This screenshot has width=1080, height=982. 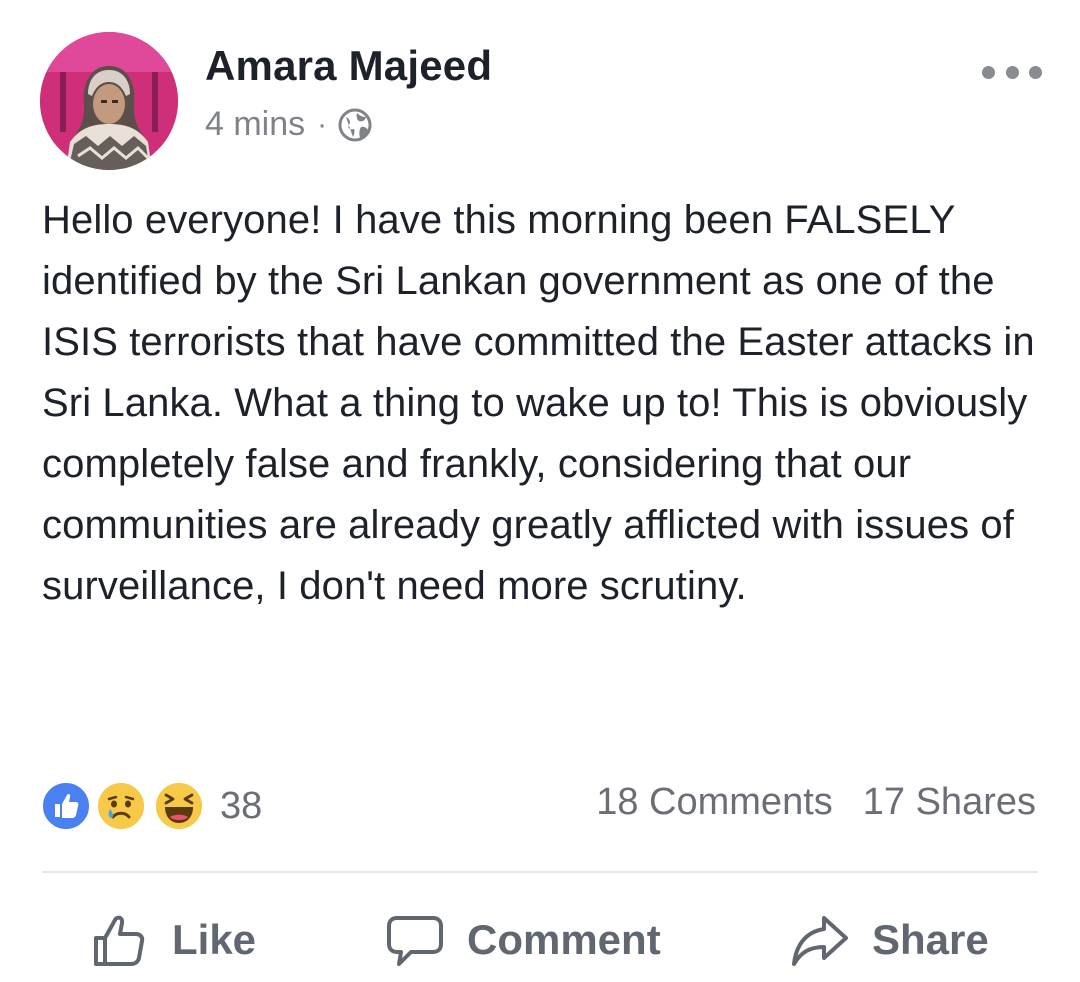 I want to click on divider, so click(x=540, y=872).